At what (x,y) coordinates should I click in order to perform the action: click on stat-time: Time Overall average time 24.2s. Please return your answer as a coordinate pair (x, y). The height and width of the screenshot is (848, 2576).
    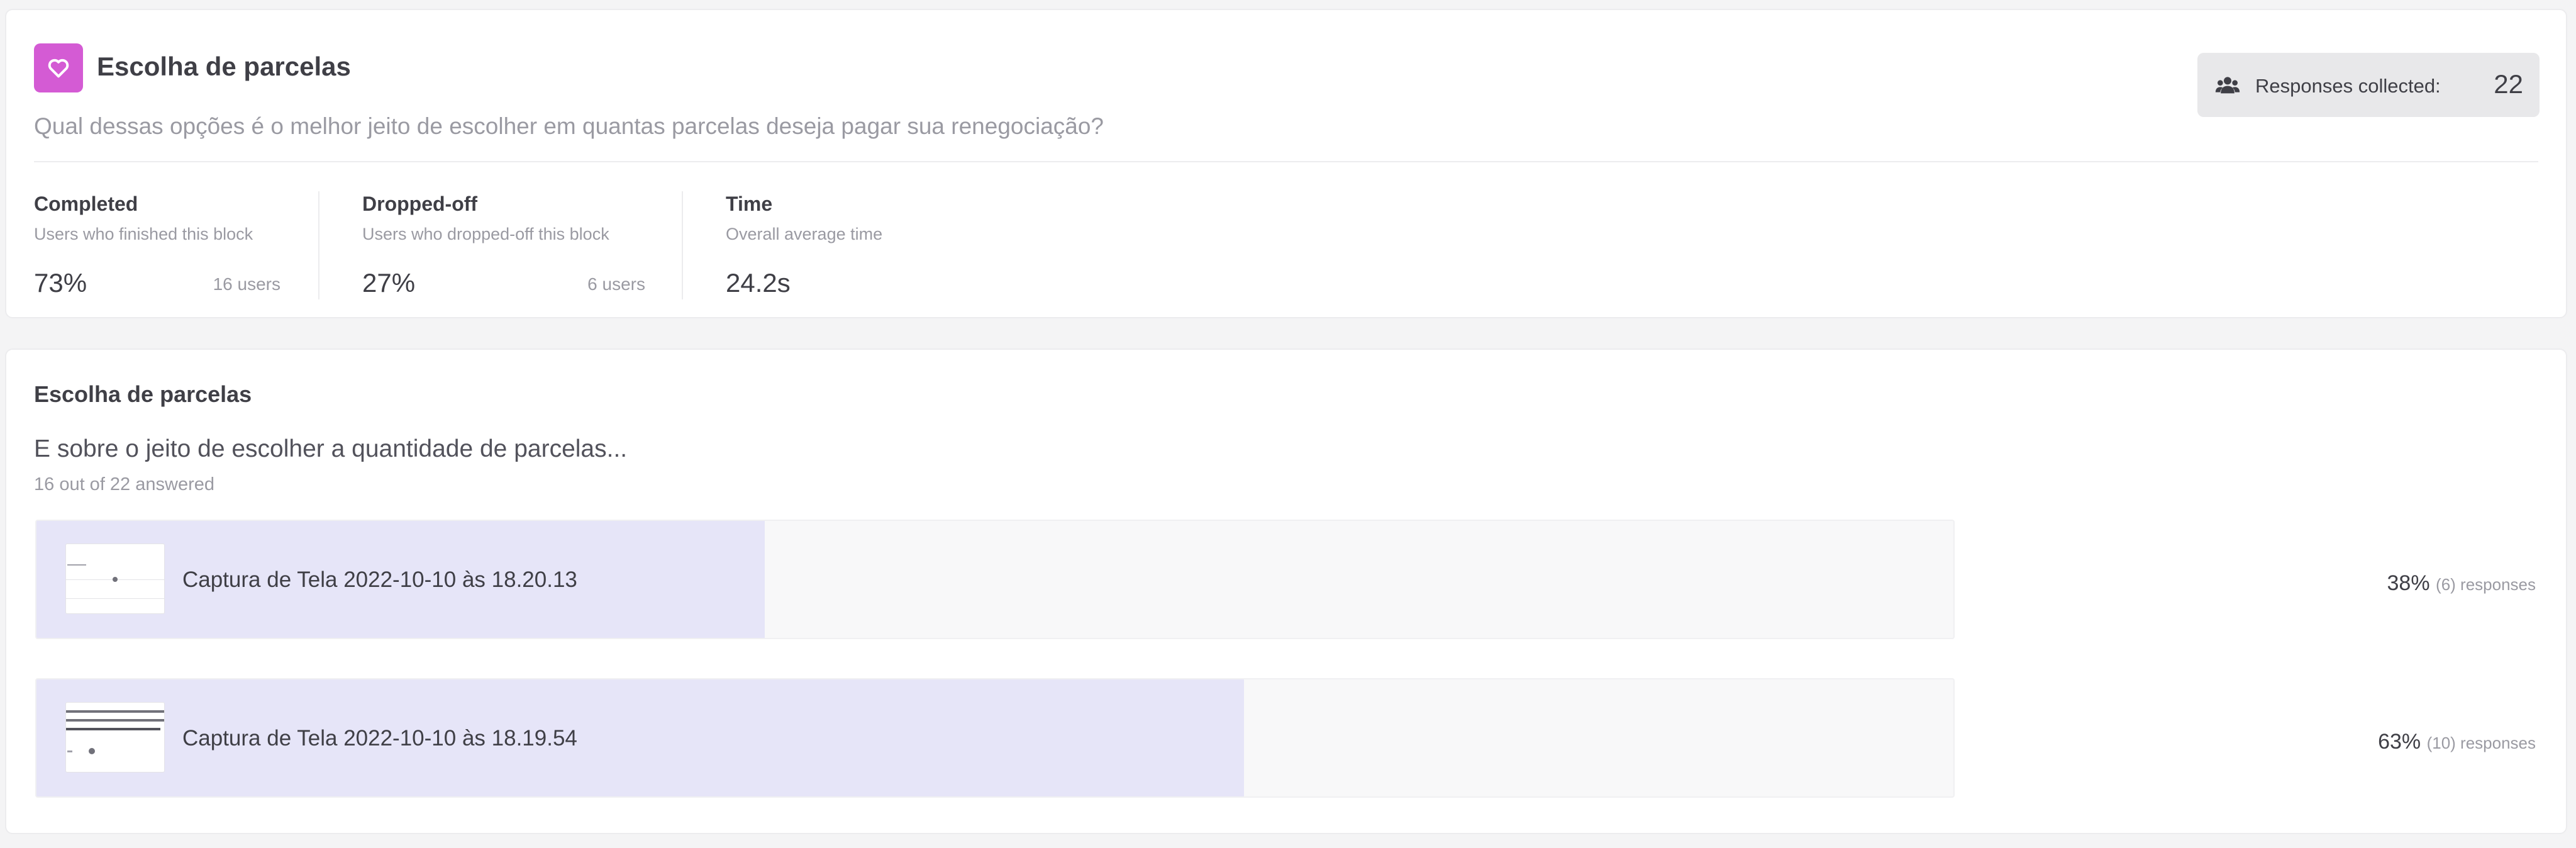
    Looking at the image, I should click on (867, 245).